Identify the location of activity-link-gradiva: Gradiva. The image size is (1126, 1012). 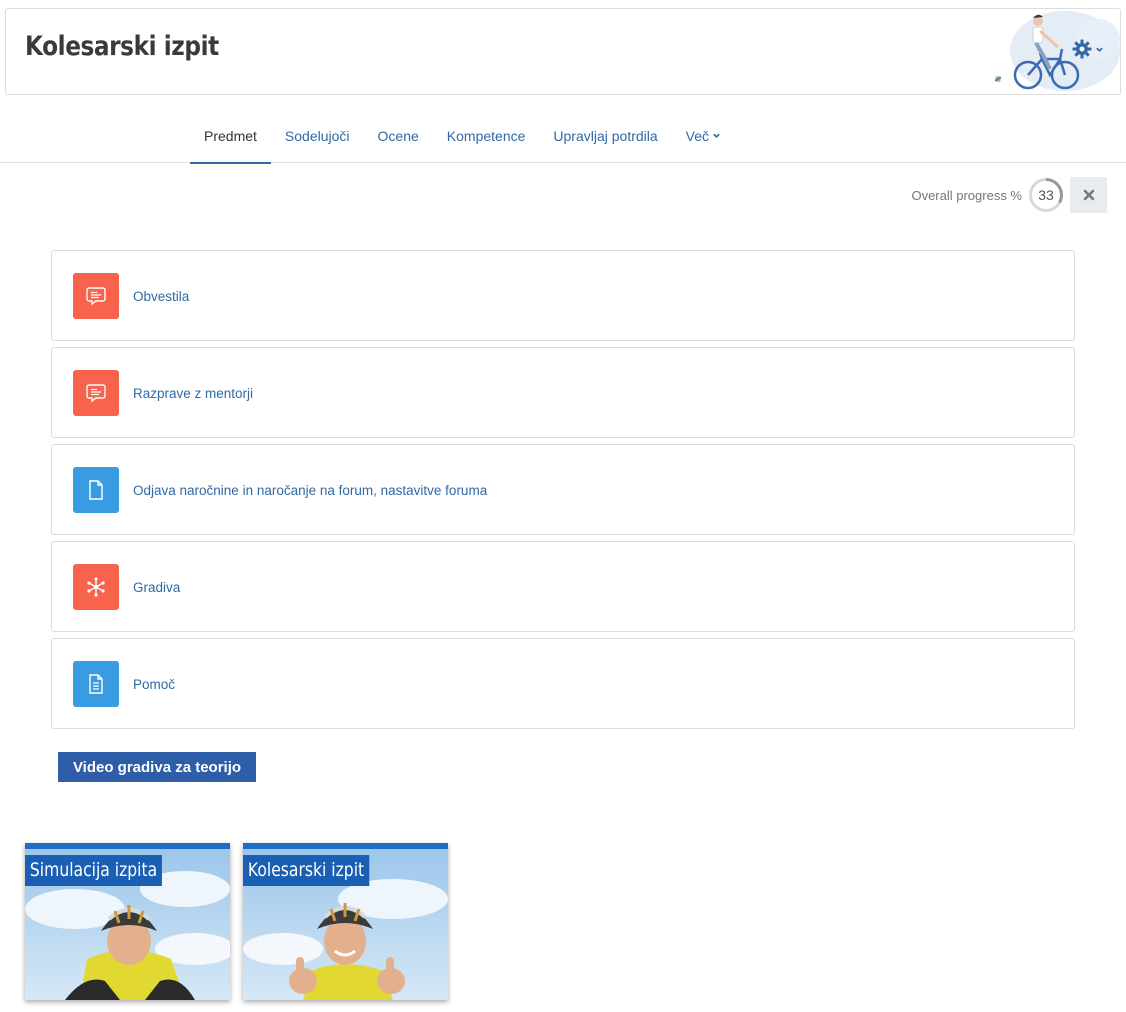
(156, 587).